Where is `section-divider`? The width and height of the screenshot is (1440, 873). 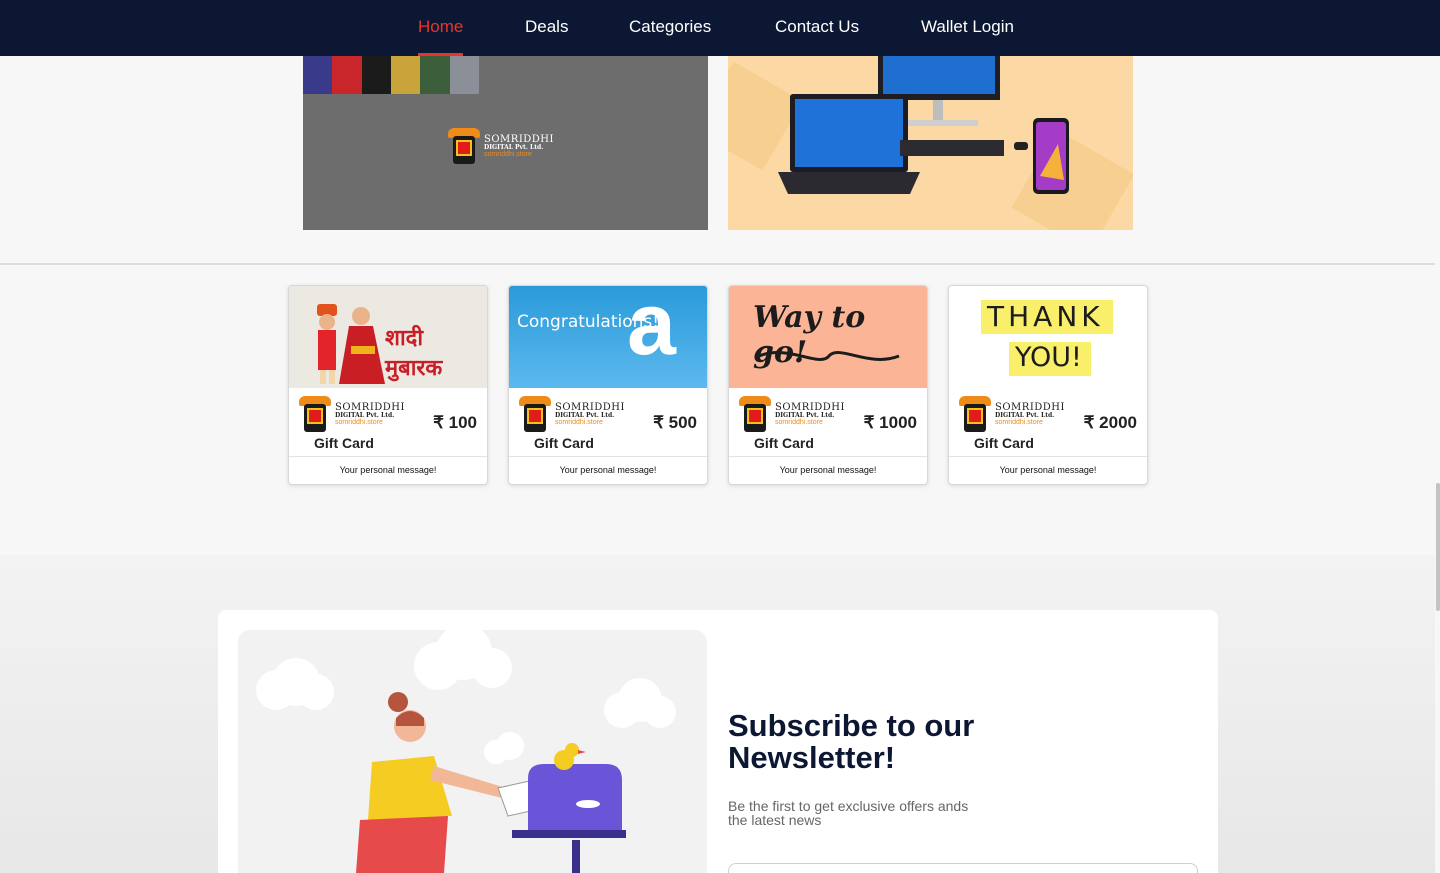 section-divider is located at coordinates (717, 264).